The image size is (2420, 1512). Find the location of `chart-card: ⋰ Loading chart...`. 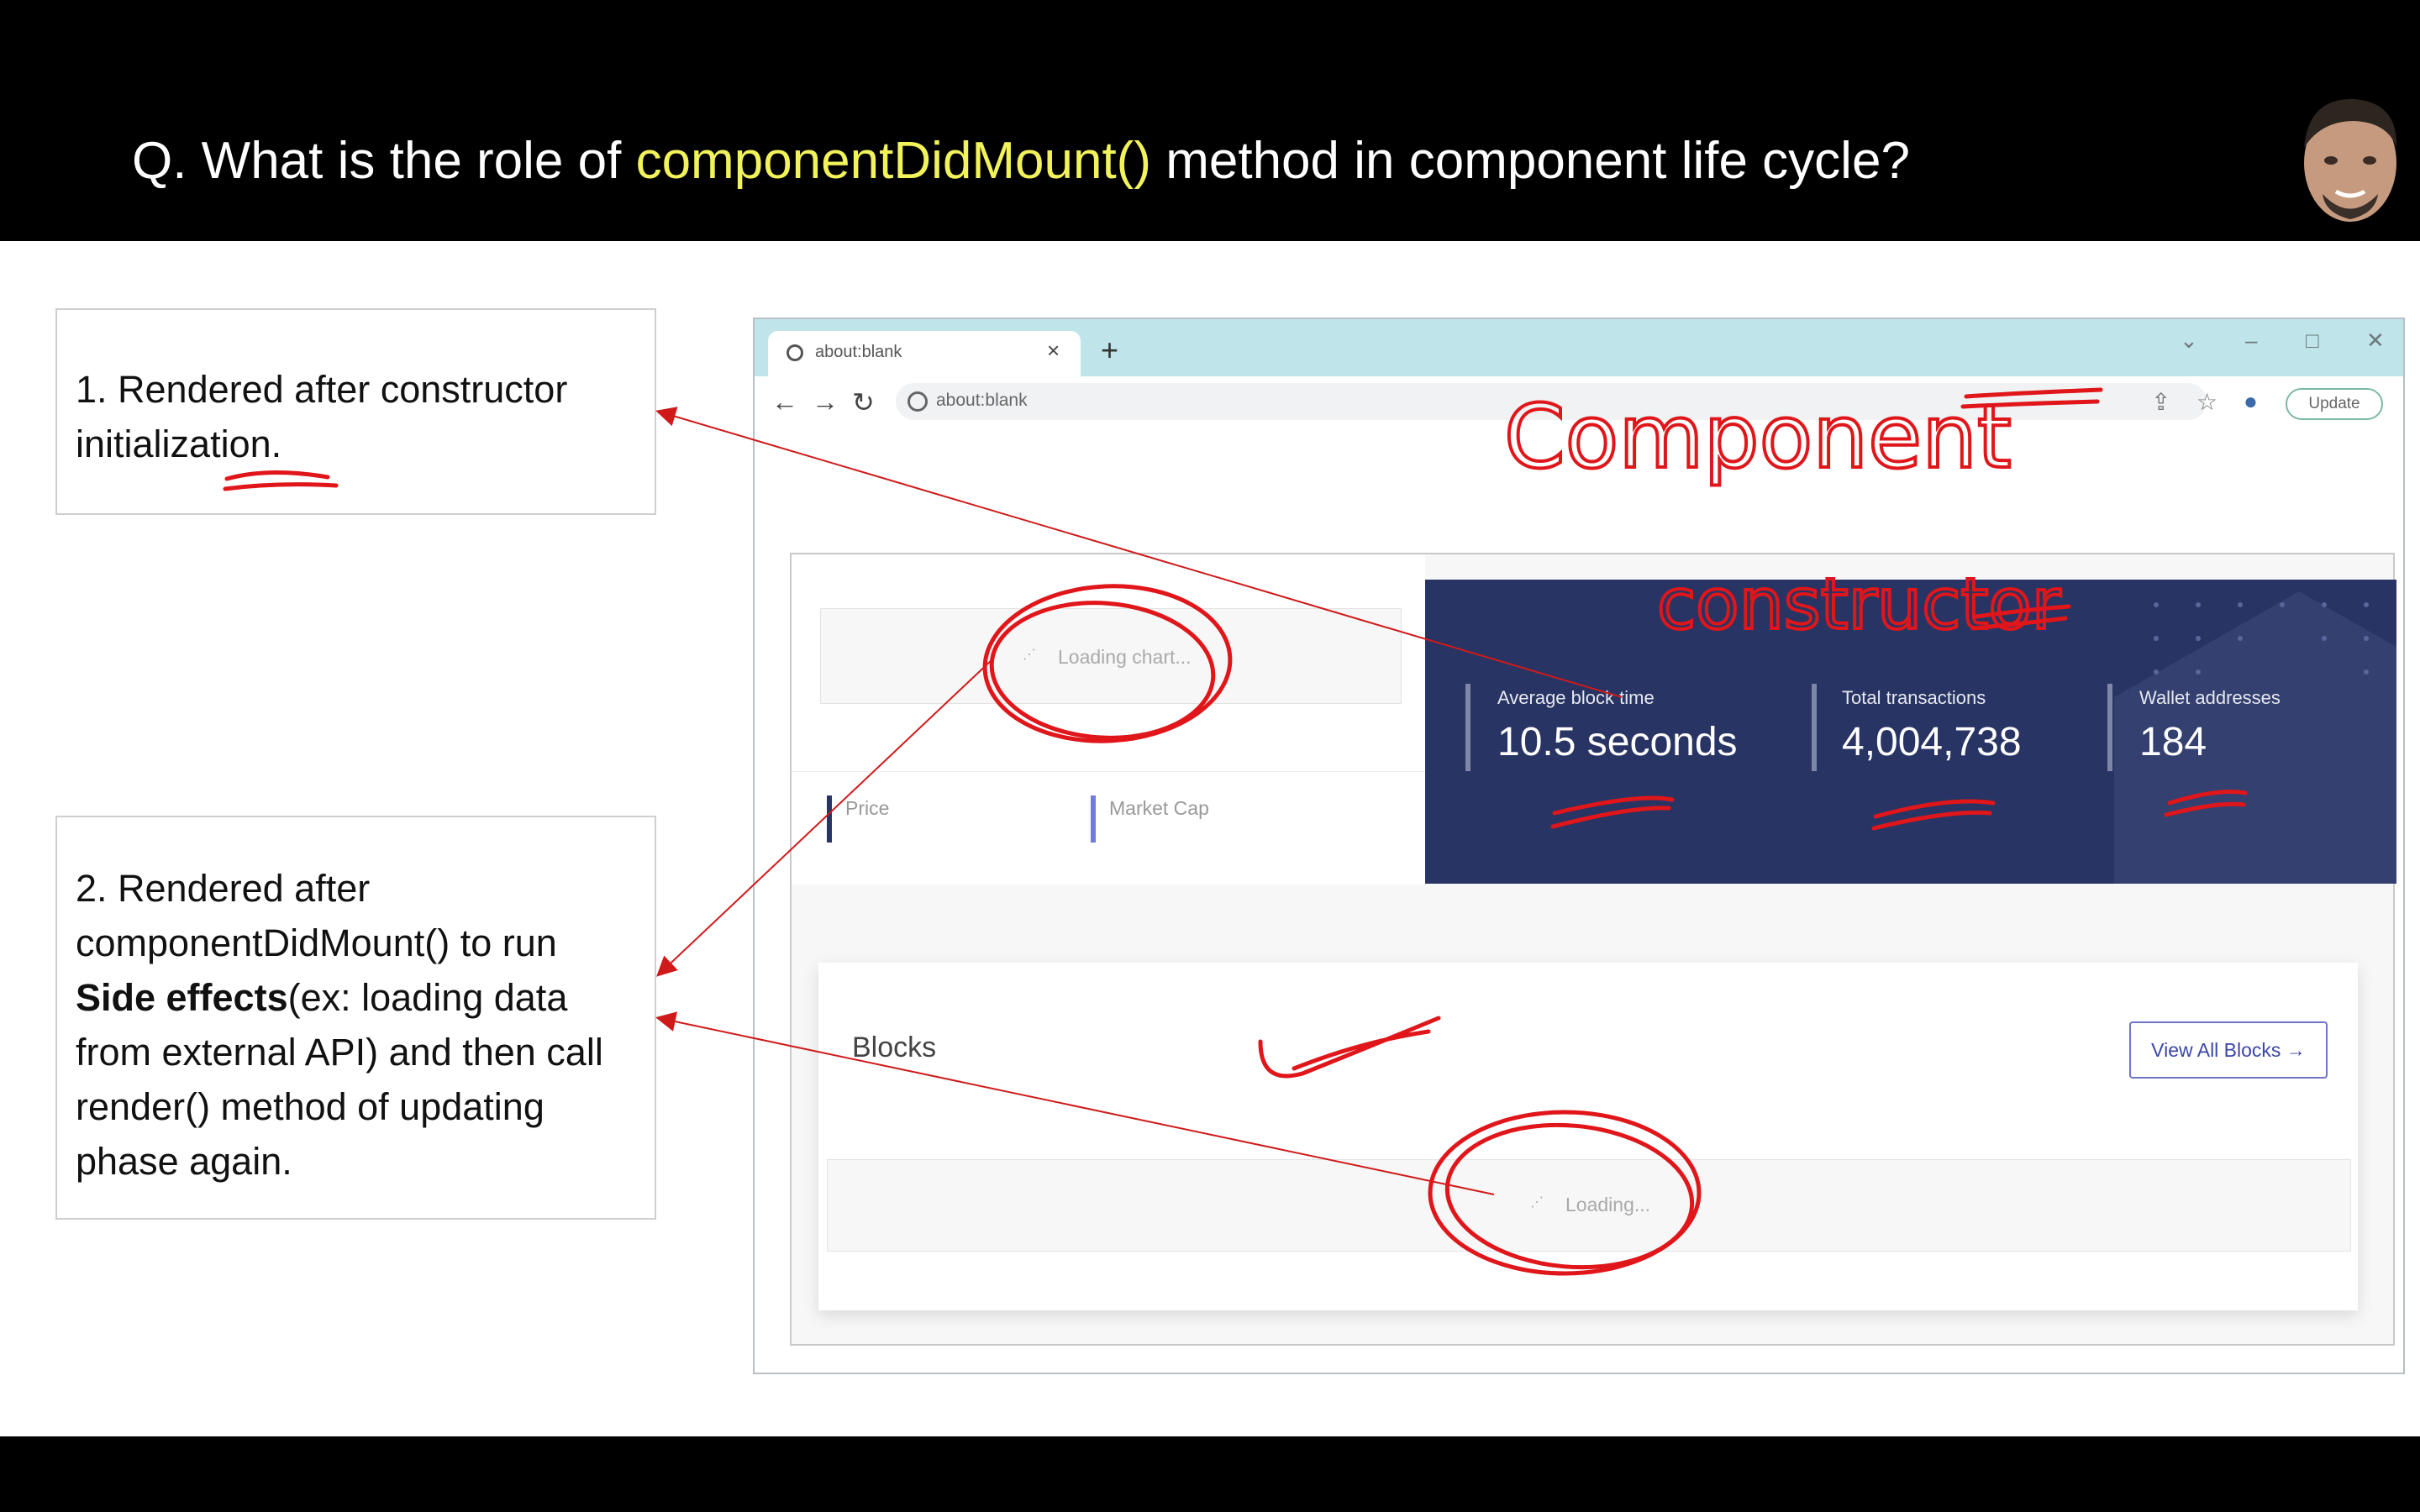

chart-card: ⋰ Loading chart... is located at coordinates (1108, 662).